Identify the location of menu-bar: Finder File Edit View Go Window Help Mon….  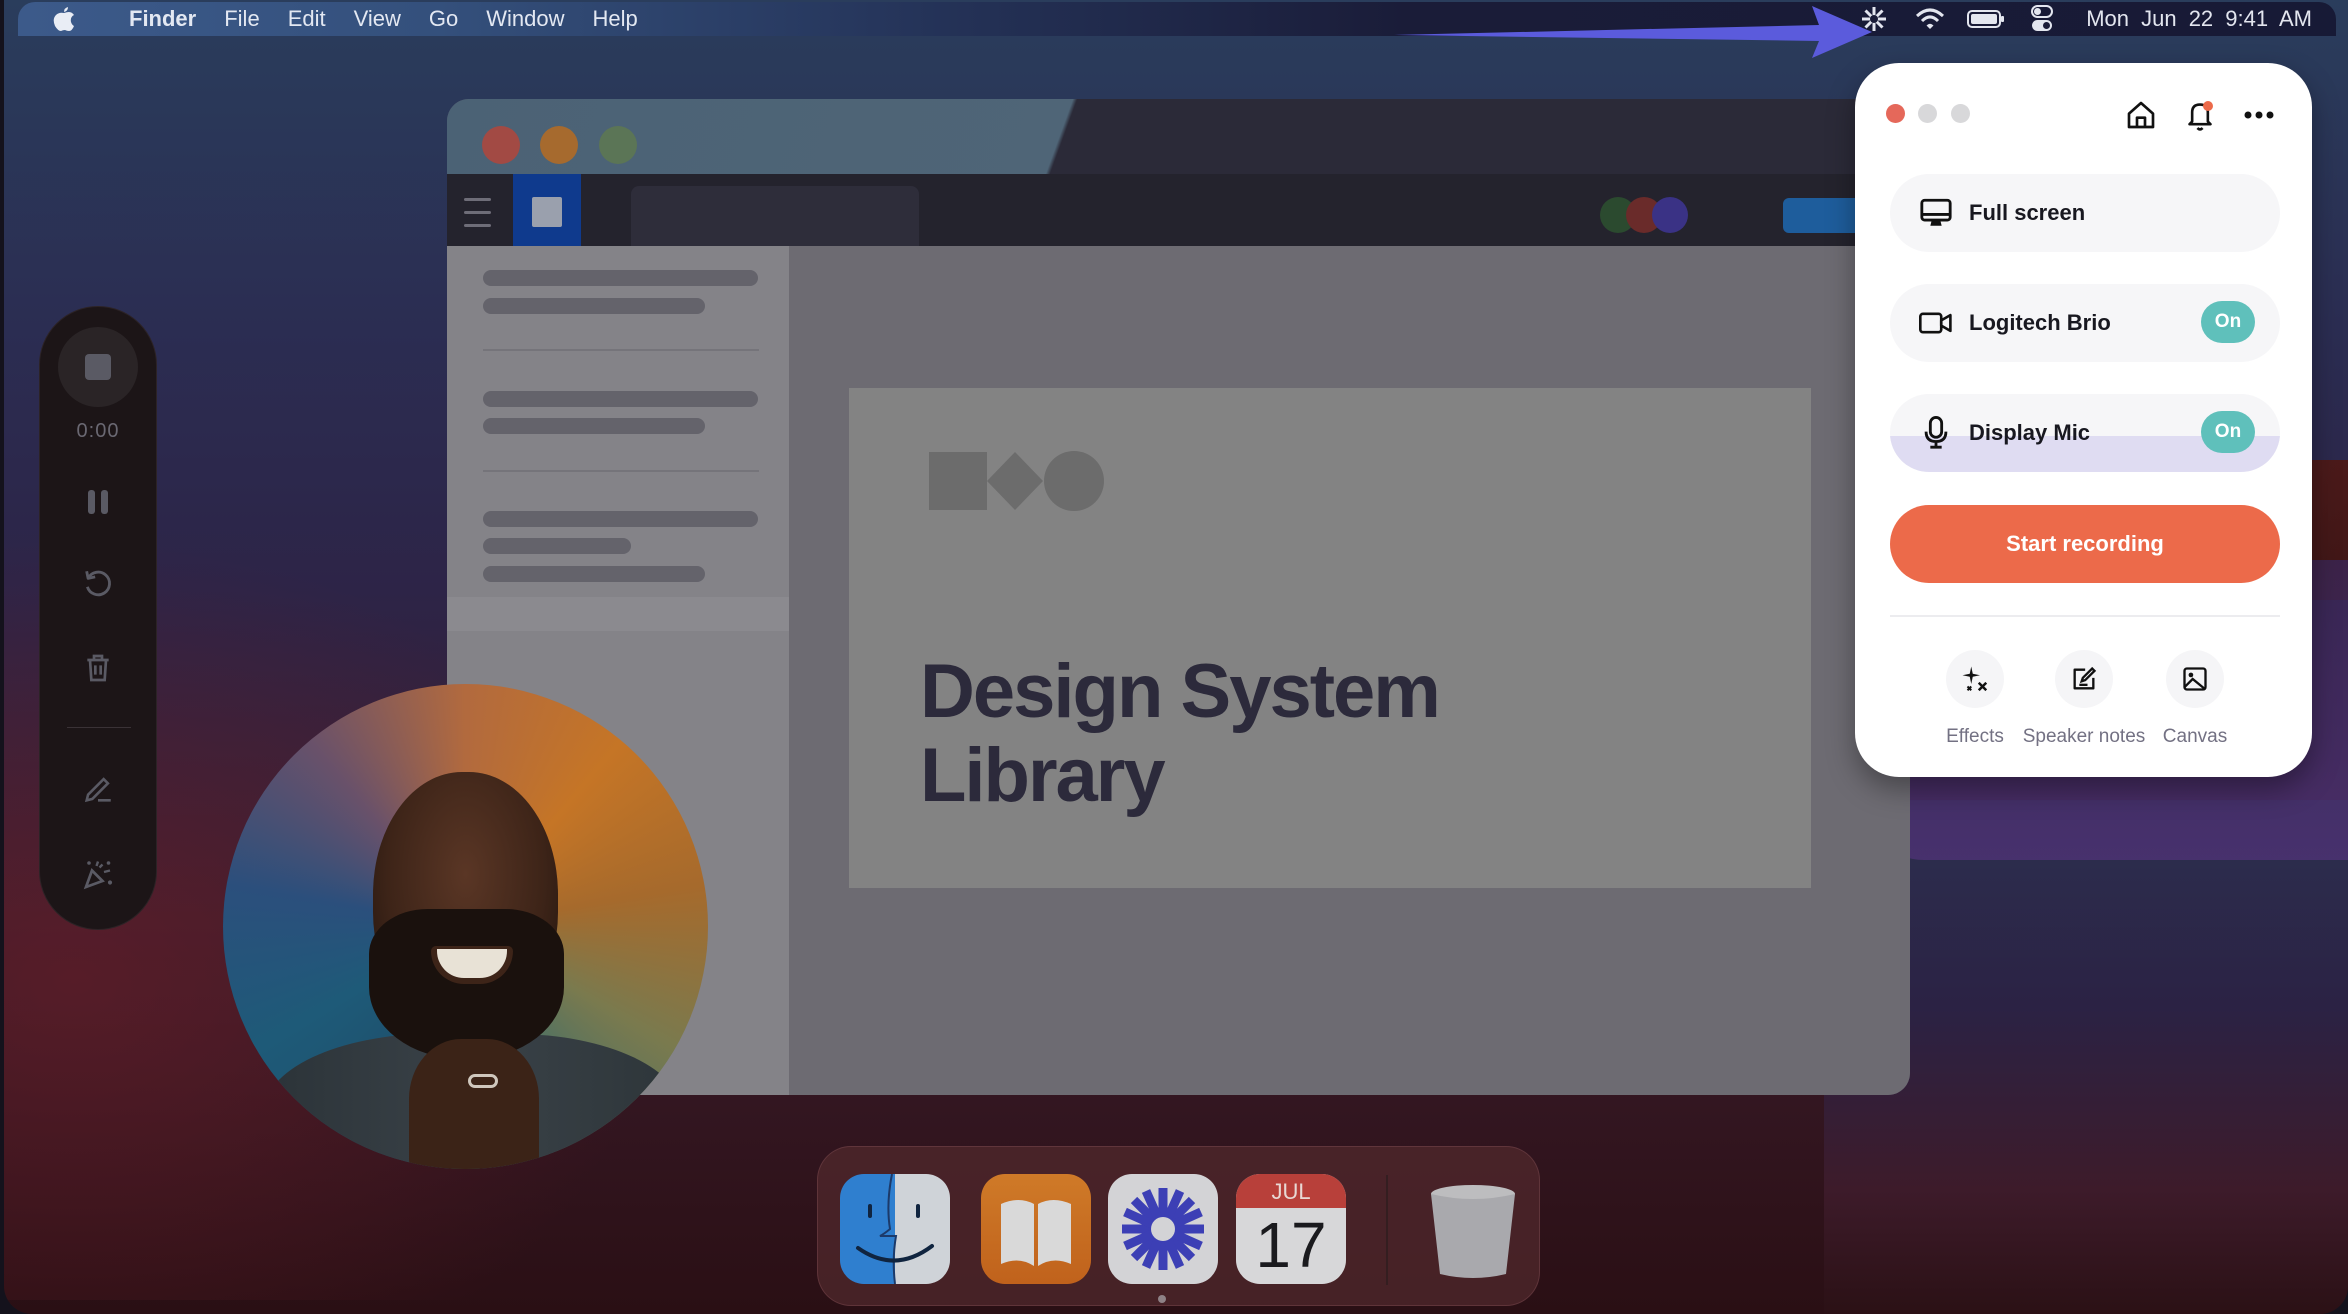
(1177, 19).